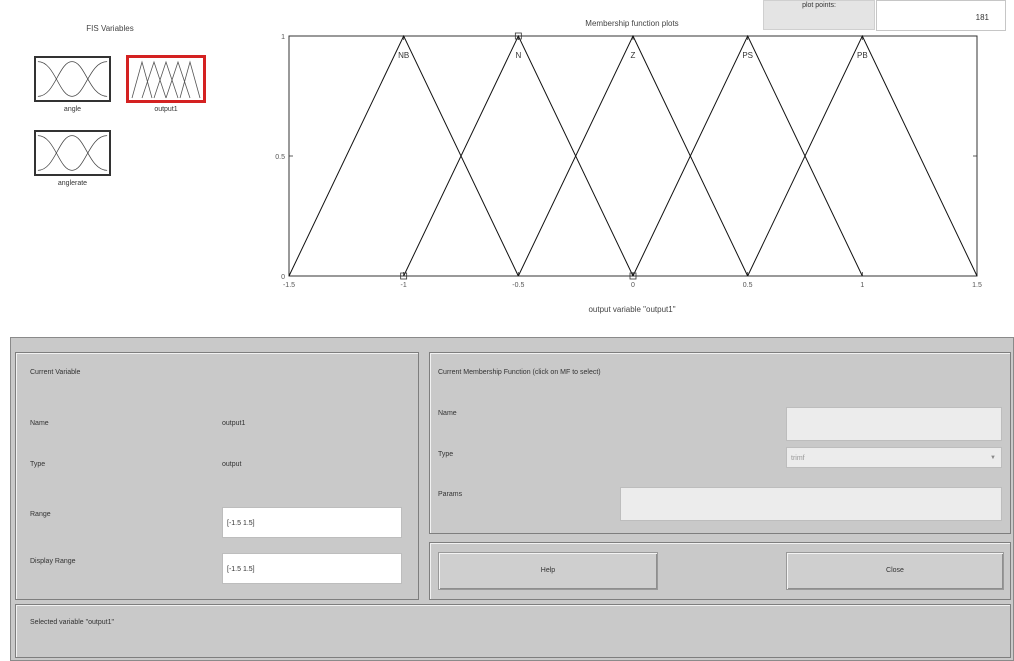  I want to click on mf-params-label: Params, so click(450, 494).